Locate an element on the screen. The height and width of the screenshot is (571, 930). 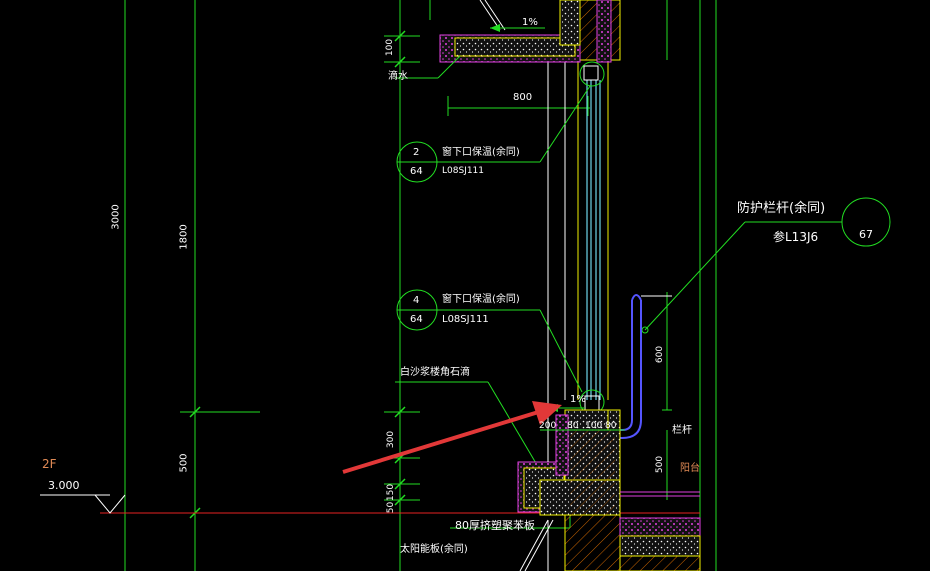
callout-4-text: 窗下口保温(余同) is located at coordinates (481, 299).